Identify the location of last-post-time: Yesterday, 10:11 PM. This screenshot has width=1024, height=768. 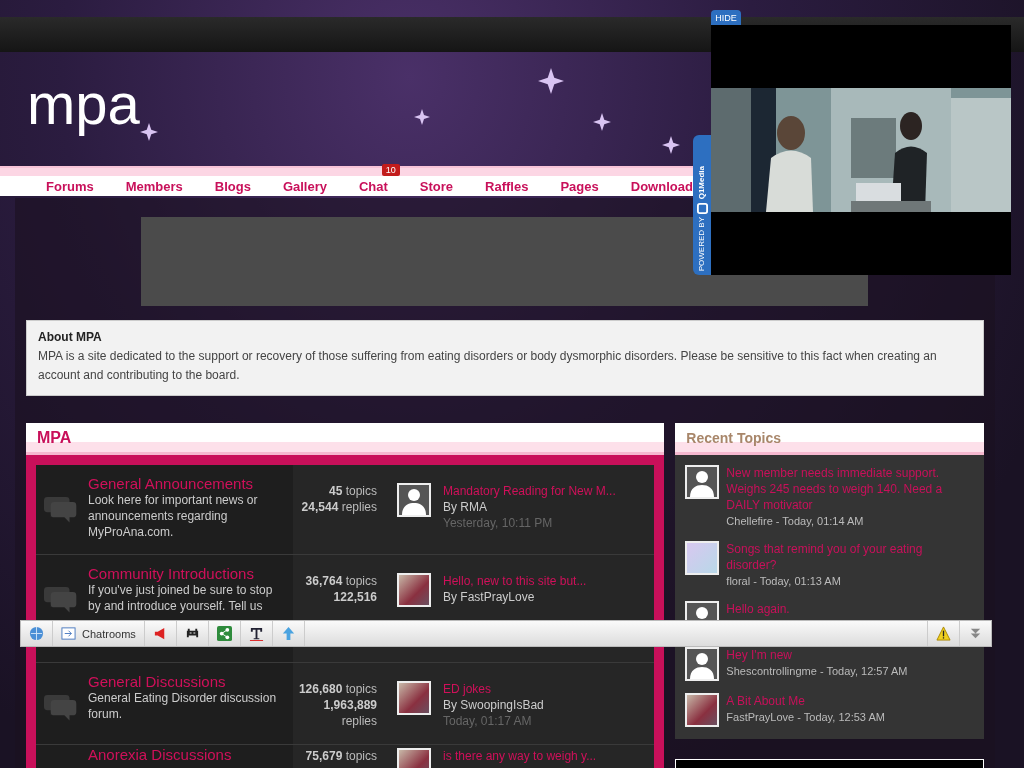
(498, 523).